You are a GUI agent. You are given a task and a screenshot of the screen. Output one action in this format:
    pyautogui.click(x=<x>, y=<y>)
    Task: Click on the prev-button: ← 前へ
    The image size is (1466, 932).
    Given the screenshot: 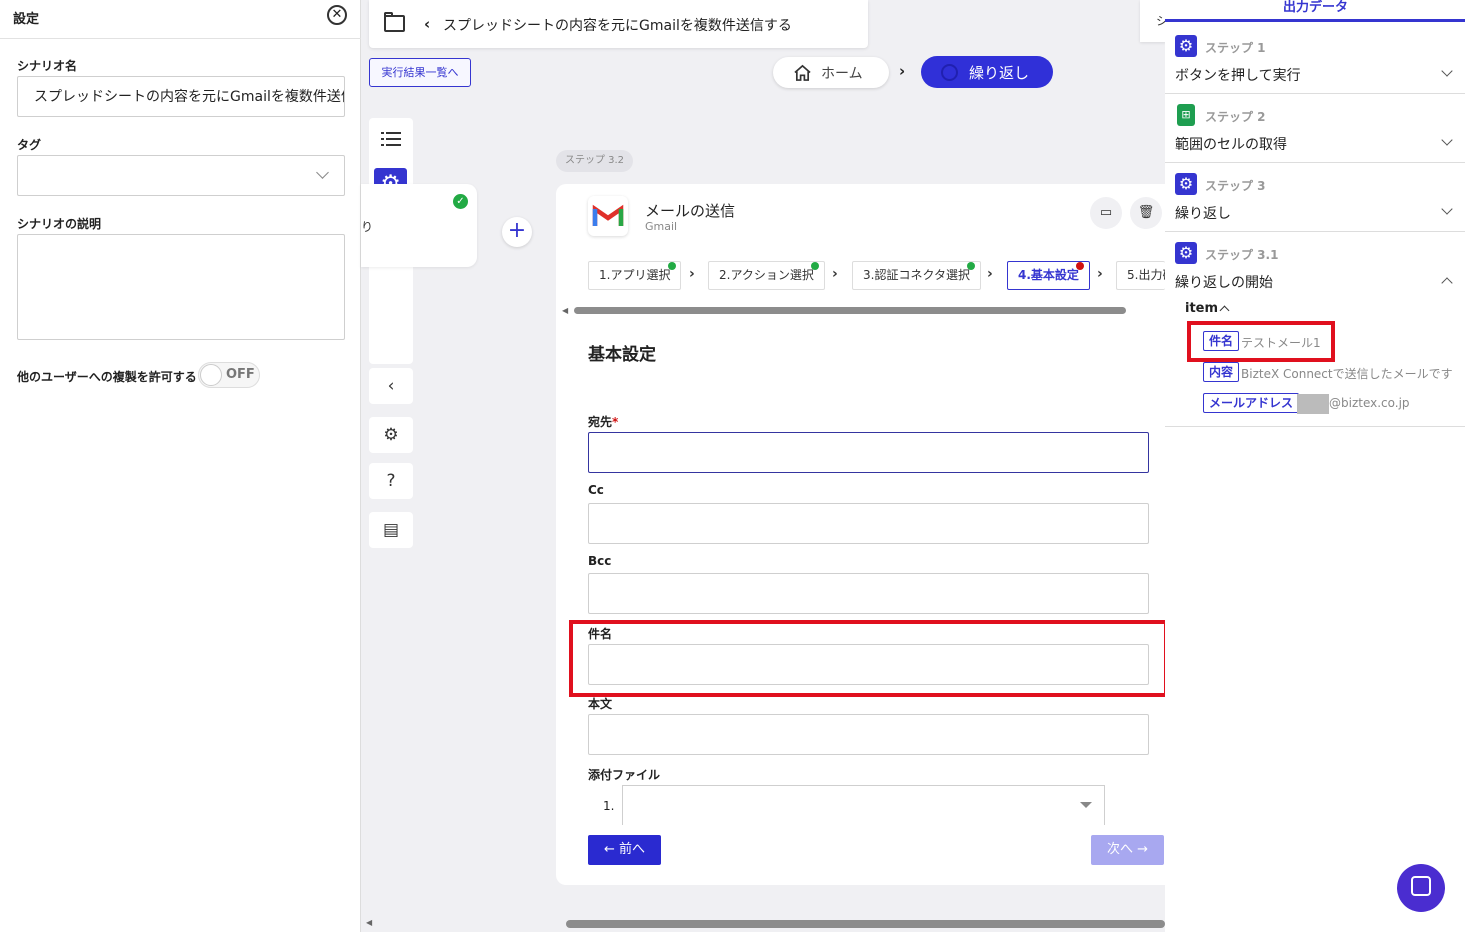 What is the action you would take?
    pyautogui.click(x=624, y=850)
    